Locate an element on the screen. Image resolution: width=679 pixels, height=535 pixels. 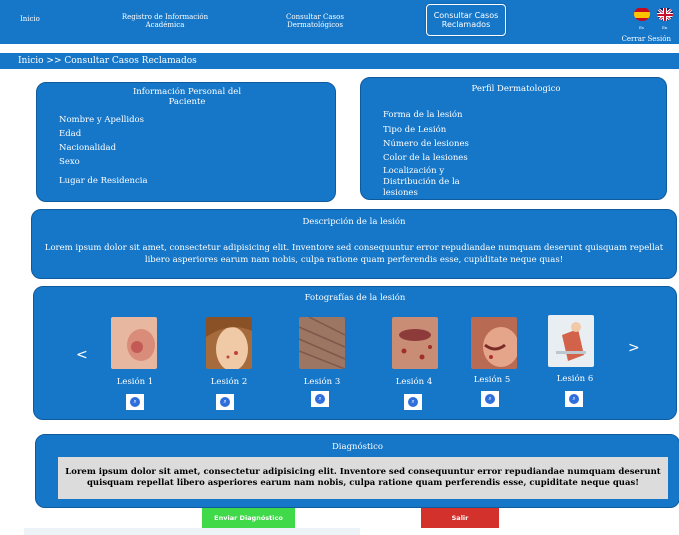
zoom-button-5: ⌕ is located at coordinates (490, 399).